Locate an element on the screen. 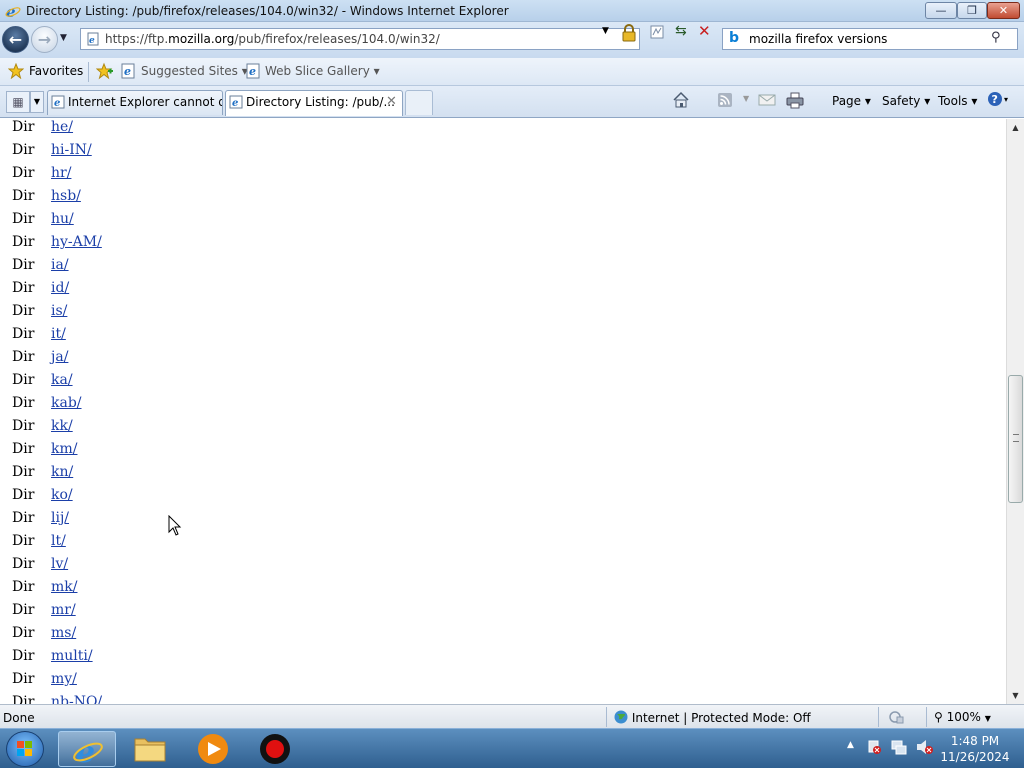 The image size is (1024, 768). search-input is located at coordinates (869, 39).